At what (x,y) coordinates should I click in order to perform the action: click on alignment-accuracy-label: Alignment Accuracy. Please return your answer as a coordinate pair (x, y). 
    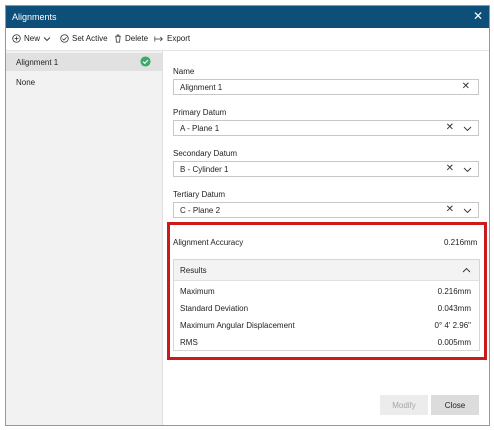
    Looking at the image, I should click on (208, 242).